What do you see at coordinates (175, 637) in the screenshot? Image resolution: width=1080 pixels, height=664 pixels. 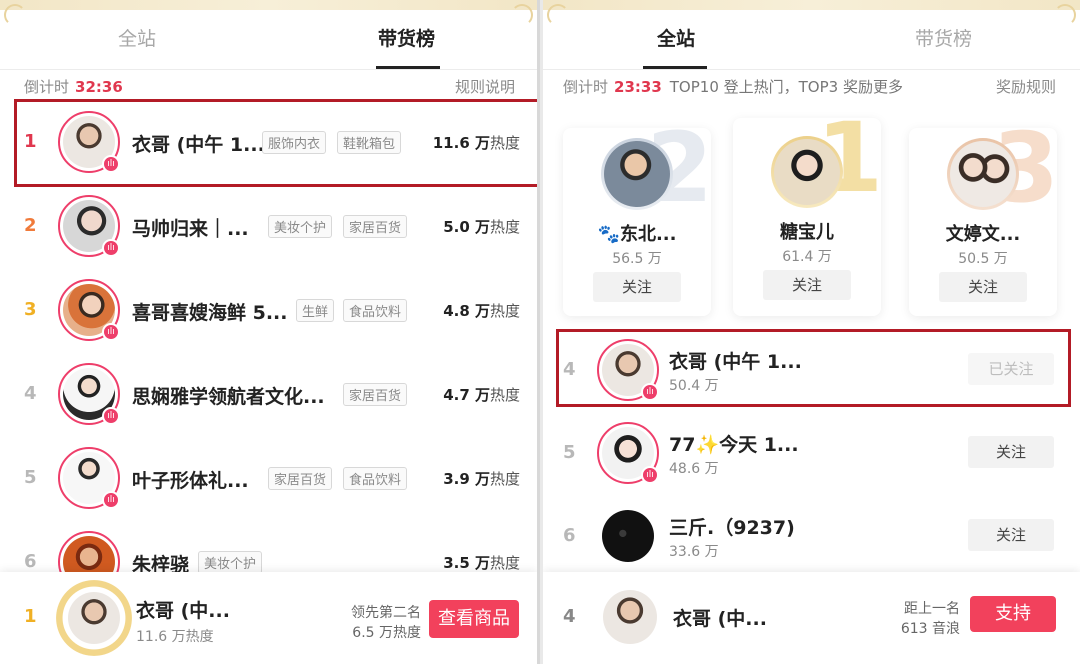 I see `my-heat: 11.6 万热度` at bounding box center [175, 637].